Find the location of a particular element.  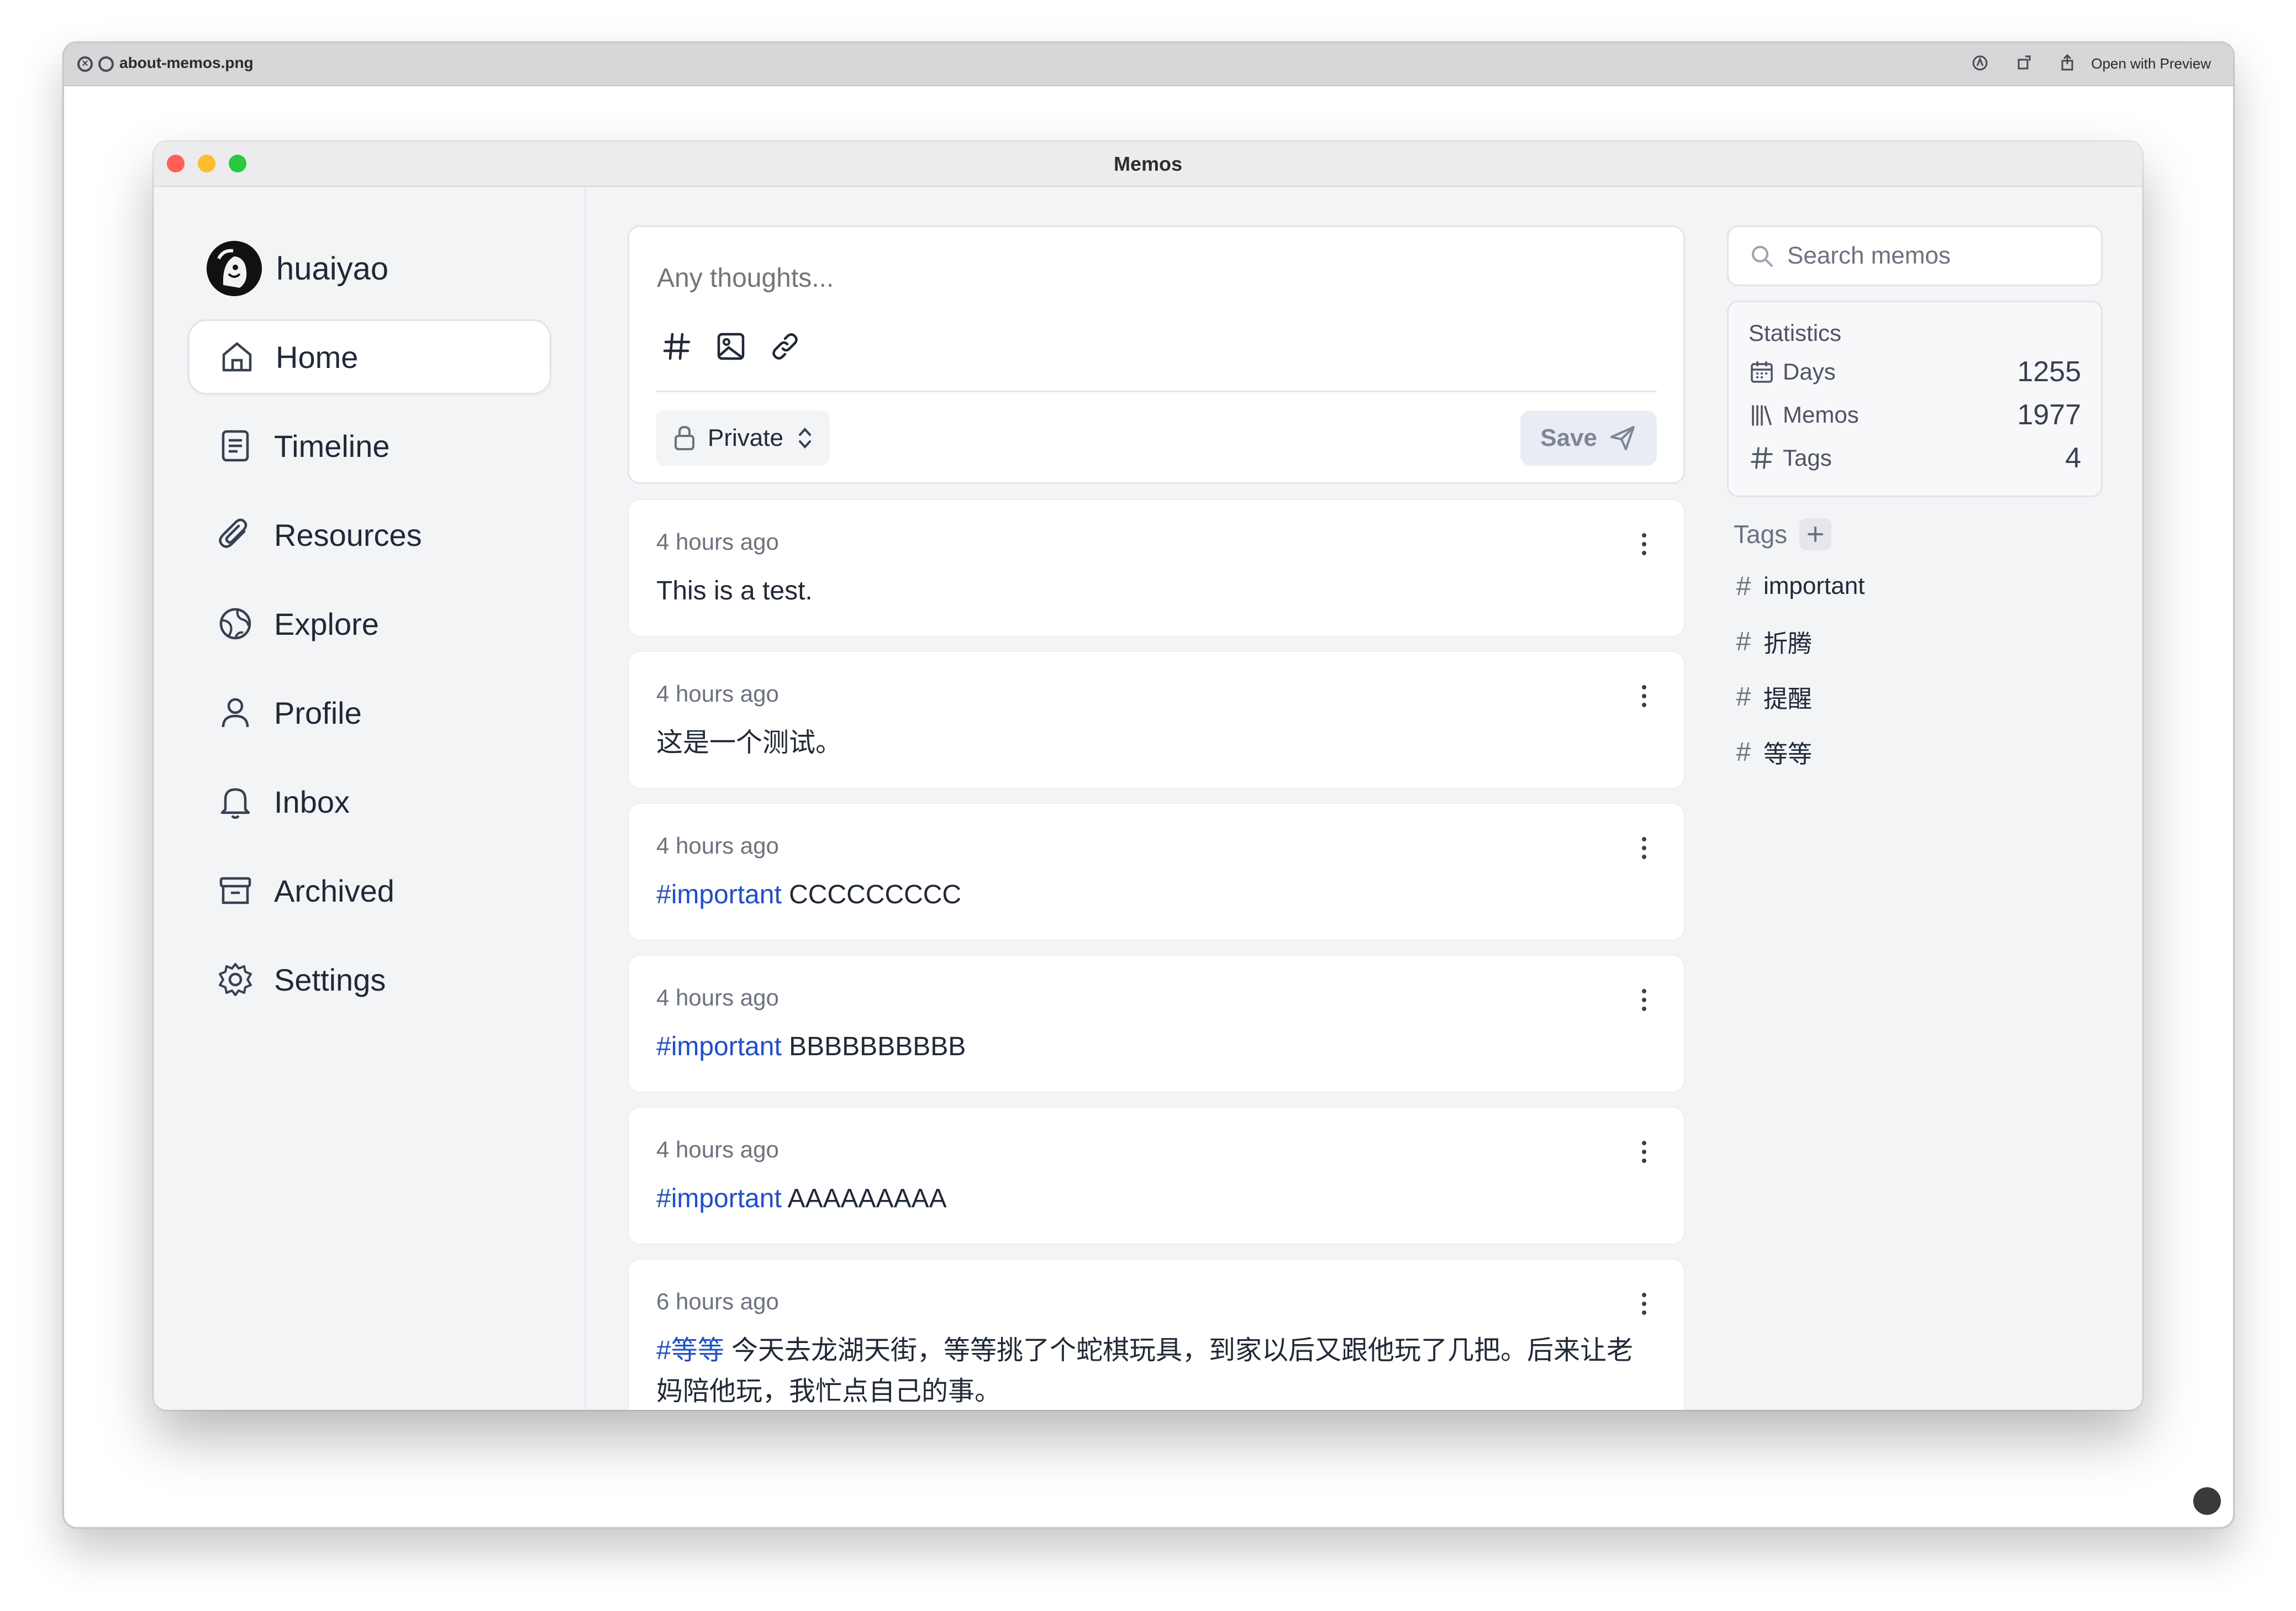

stat-tags: Tags 4 is located at coordinates (1915, 458).